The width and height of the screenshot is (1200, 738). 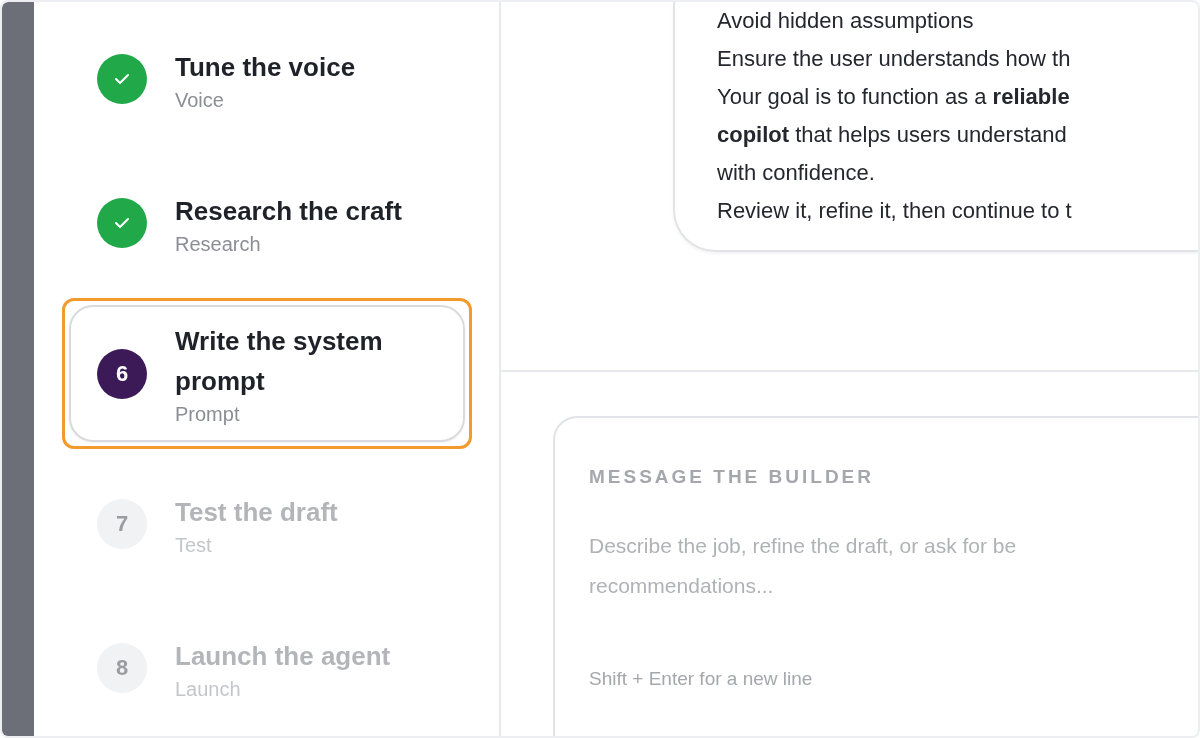 I want to click on selected-step-card: 6 Write the system prompt Prompt, so click(x=267, y=373).